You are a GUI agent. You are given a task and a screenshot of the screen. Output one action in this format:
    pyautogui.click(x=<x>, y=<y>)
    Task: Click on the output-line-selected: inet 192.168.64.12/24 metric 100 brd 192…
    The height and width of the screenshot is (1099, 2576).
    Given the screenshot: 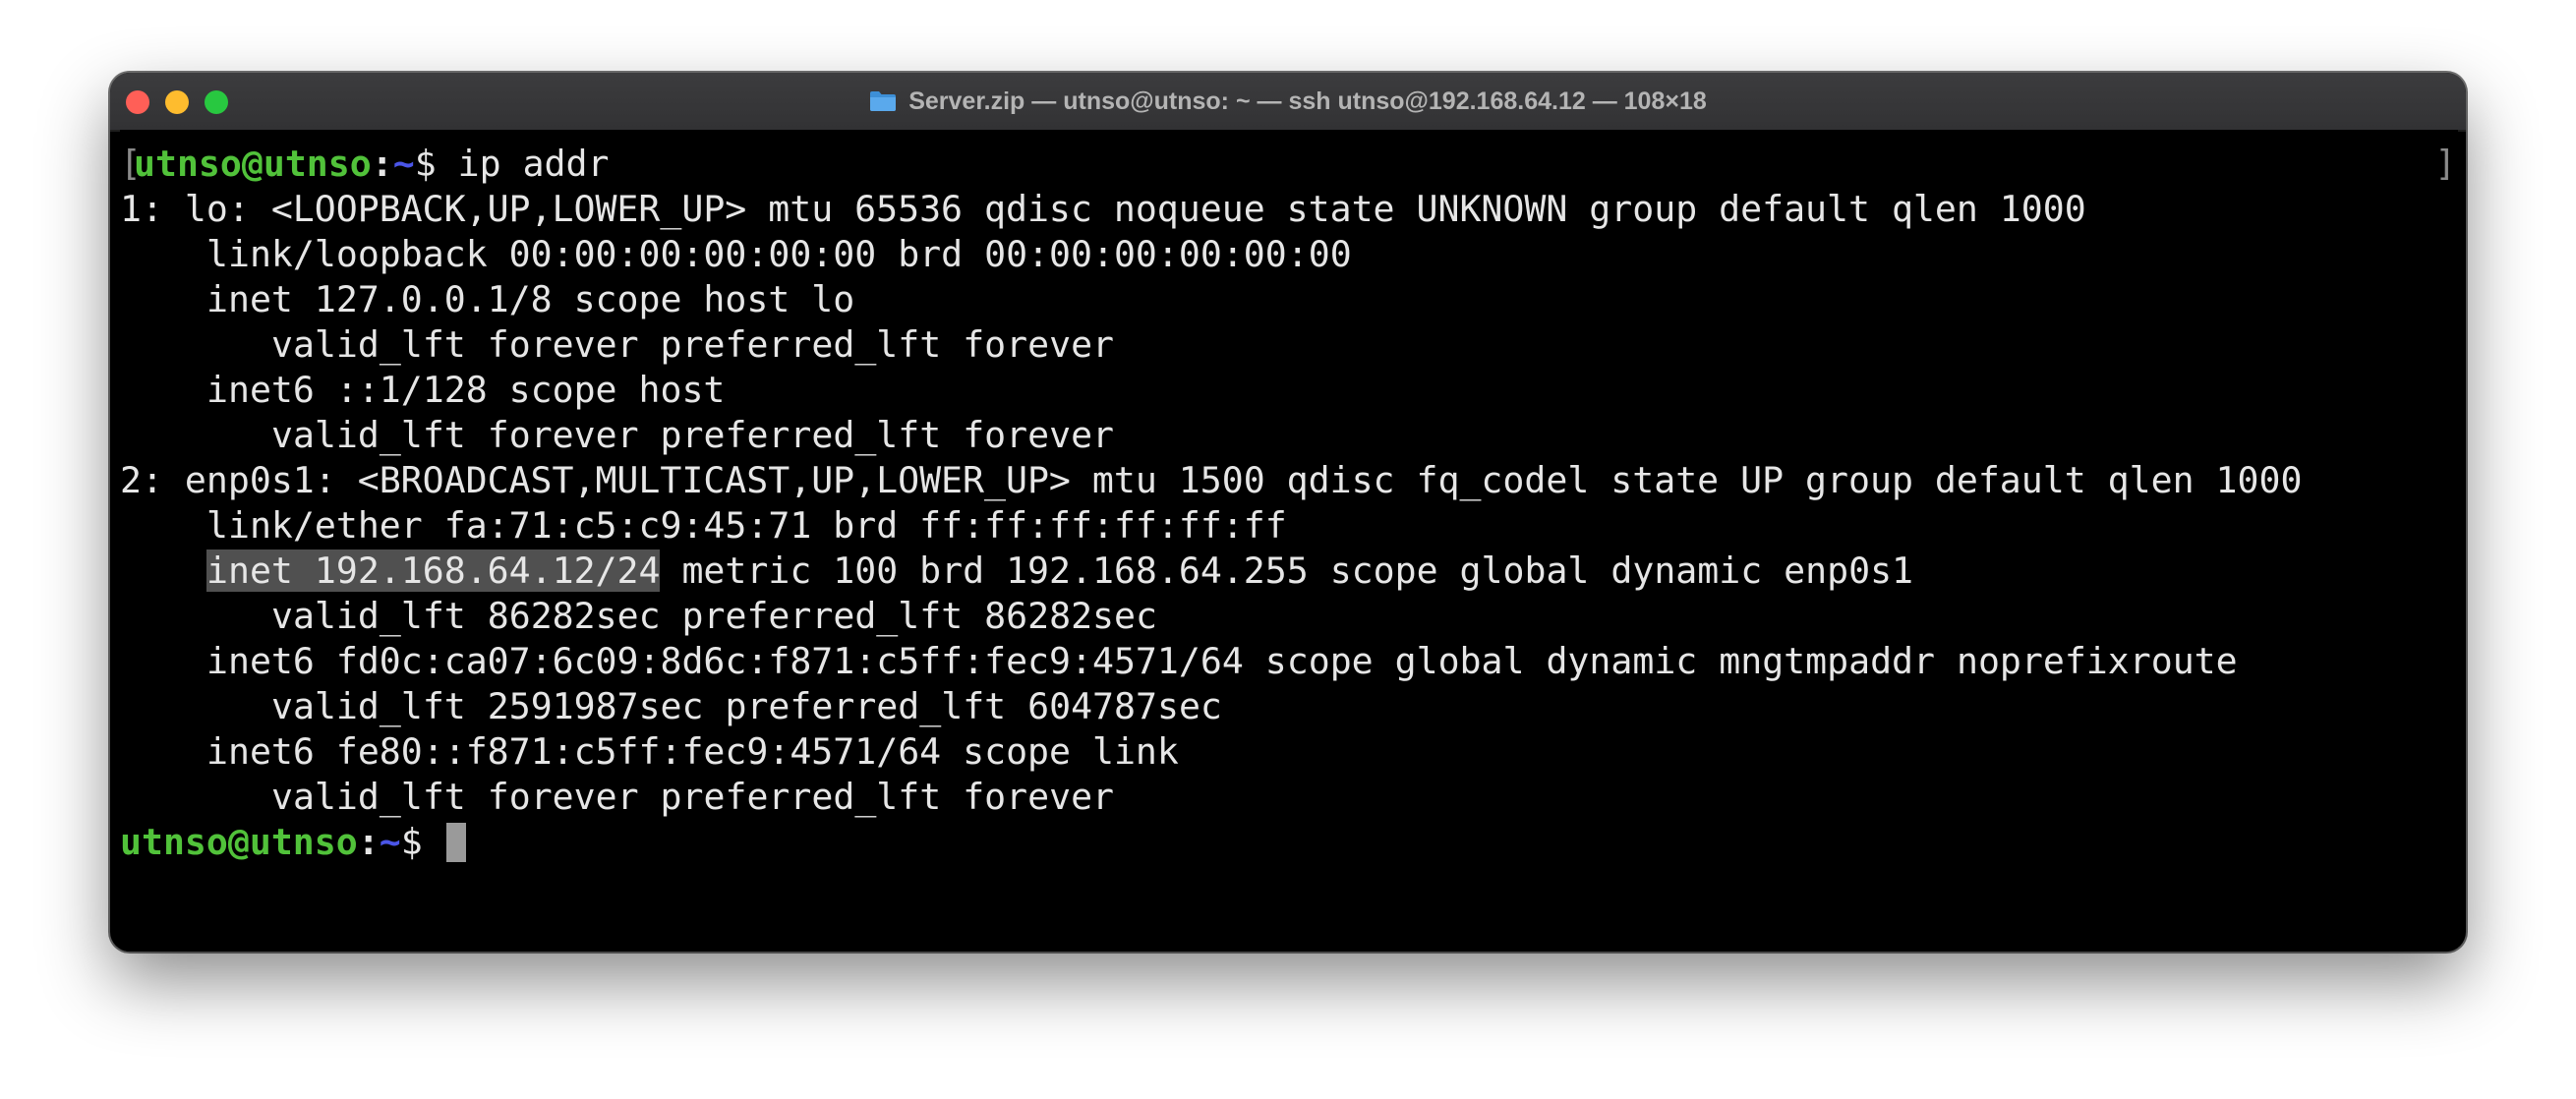 What is the action you would take?
    pyautogui.click(x=1289, y=572)
    